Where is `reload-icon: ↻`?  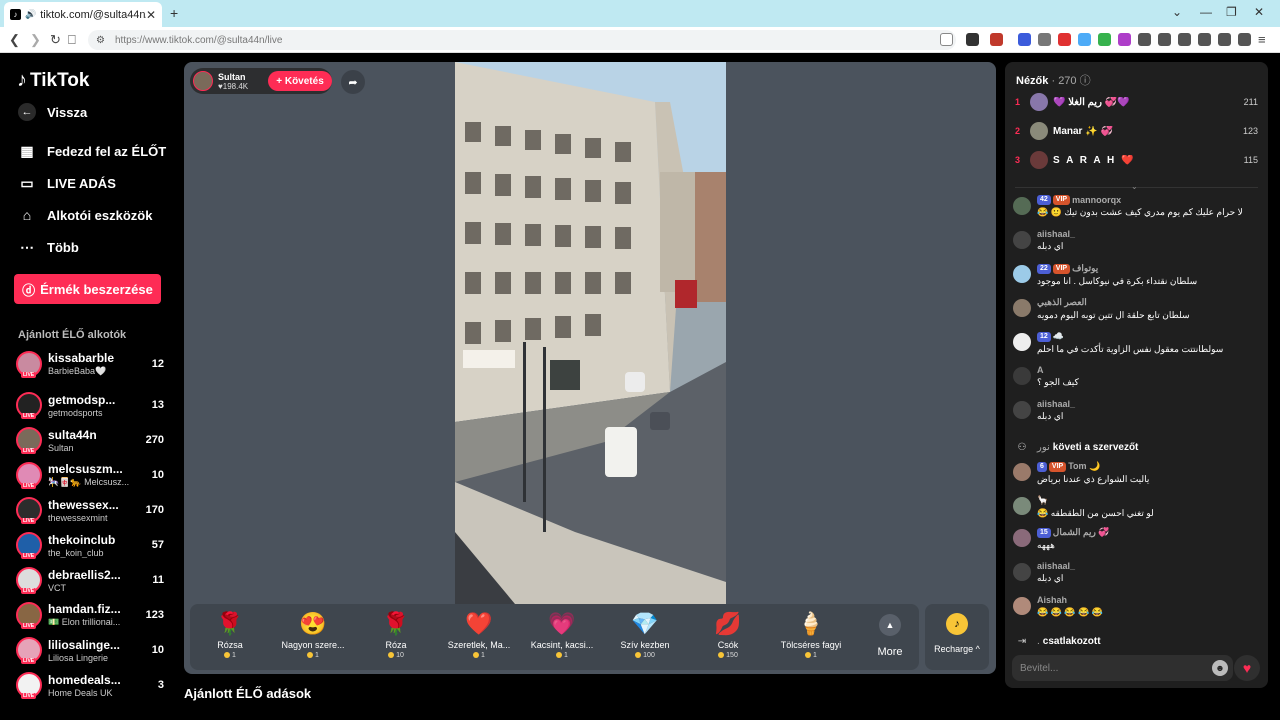 reload-icon: ↻ is located at coordinates (55, 40).